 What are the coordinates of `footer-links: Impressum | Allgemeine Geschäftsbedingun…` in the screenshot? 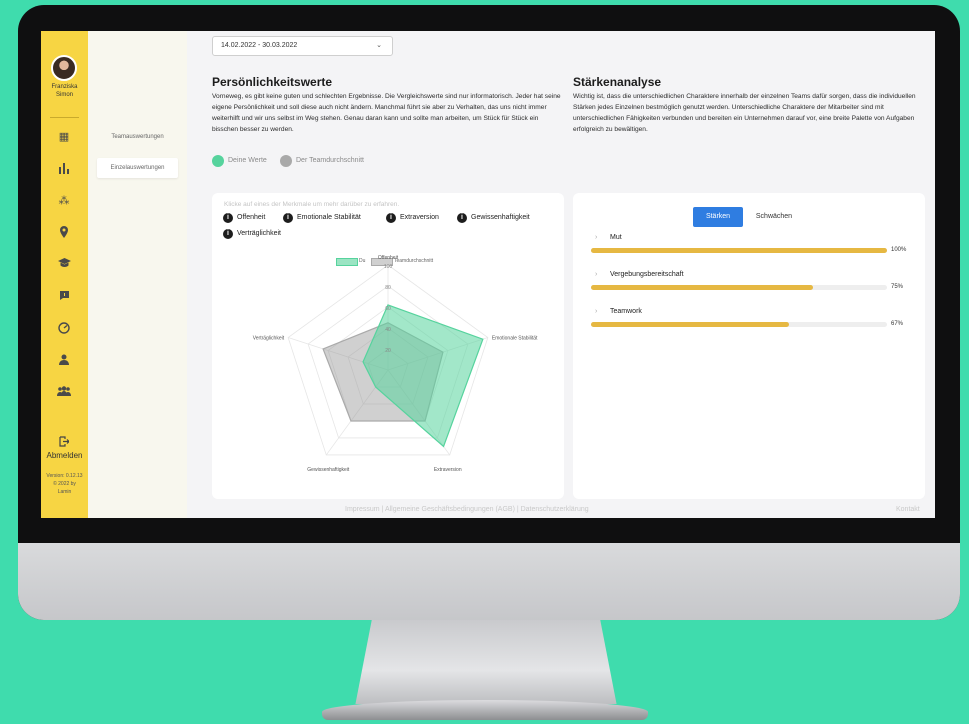 It's located at (467, 509).